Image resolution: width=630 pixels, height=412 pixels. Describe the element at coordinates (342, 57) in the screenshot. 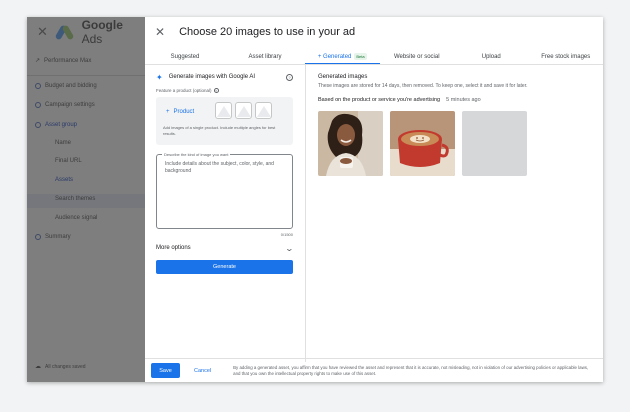

I see `tab-generated: + Generated Beta` at that location.